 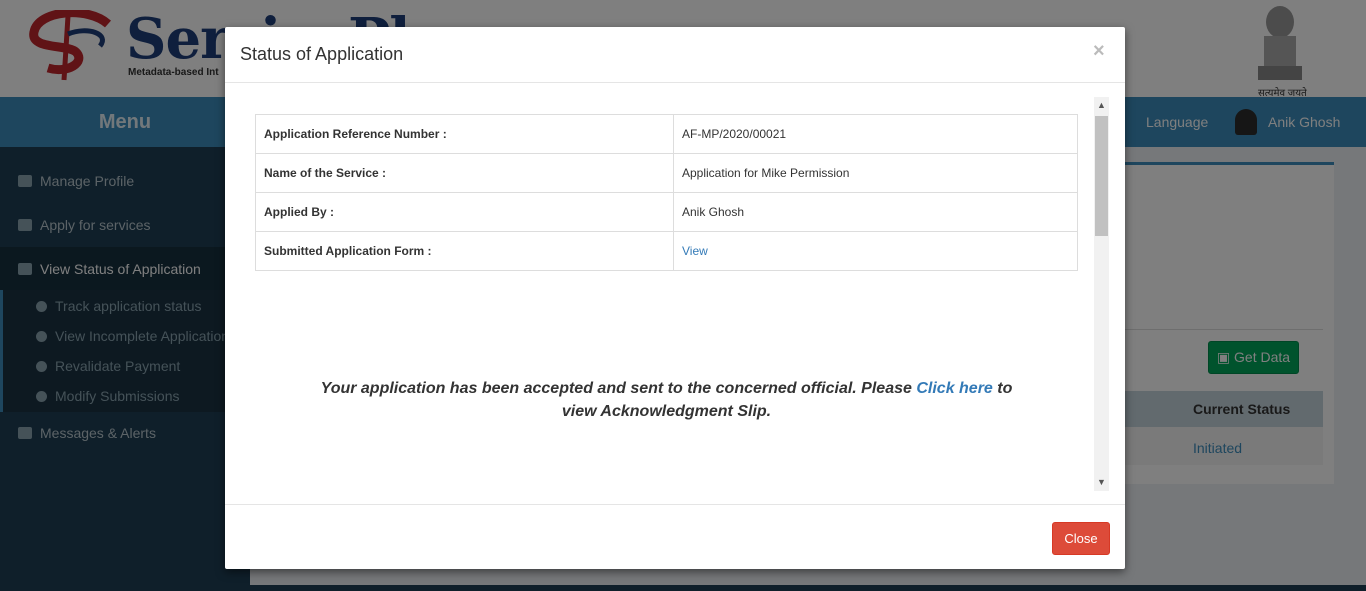 What do you see at coordinates (1101, 105) in the screenshot?
I see `scroll-up-icon: ▲` at bounding box center [1101, 105].